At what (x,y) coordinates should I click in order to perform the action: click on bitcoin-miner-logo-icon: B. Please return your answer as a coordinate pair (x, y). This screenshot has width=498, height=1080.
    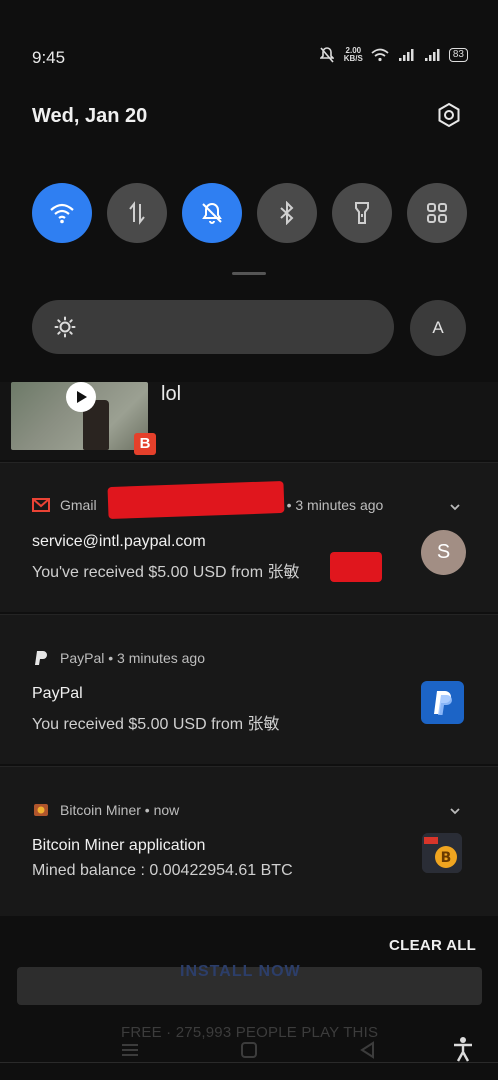
    Looking at the image, I should click on (442, 853).